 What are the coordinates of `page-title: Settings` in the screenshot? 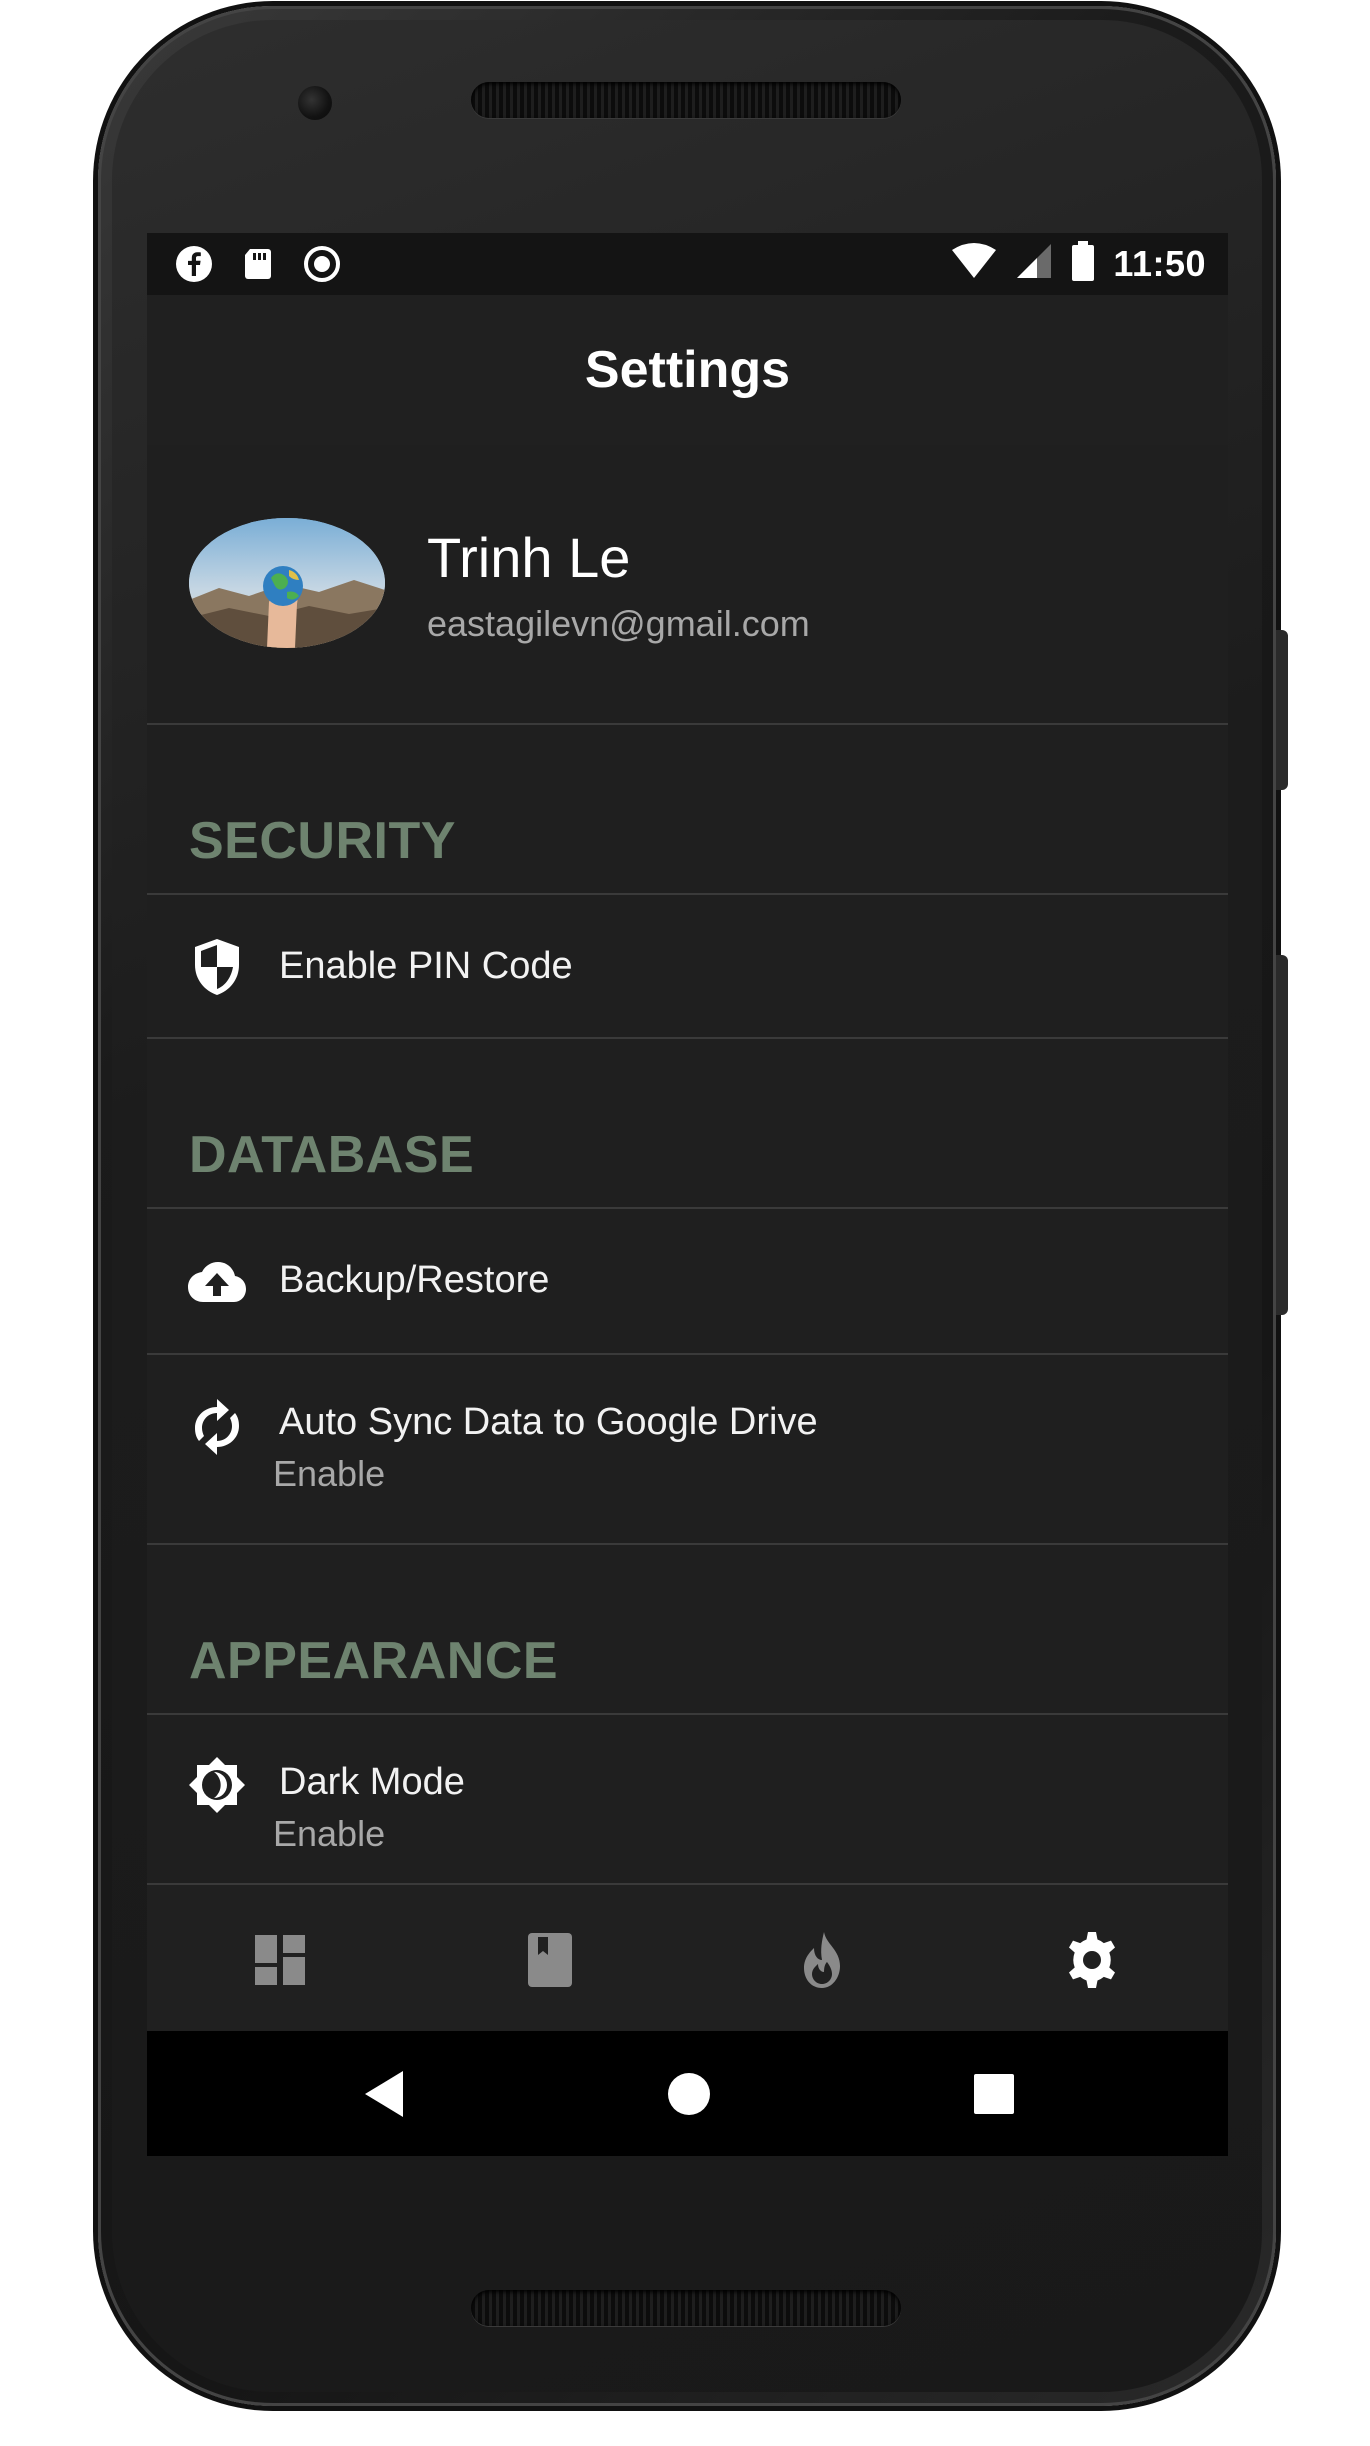 It's located at (687, 370).